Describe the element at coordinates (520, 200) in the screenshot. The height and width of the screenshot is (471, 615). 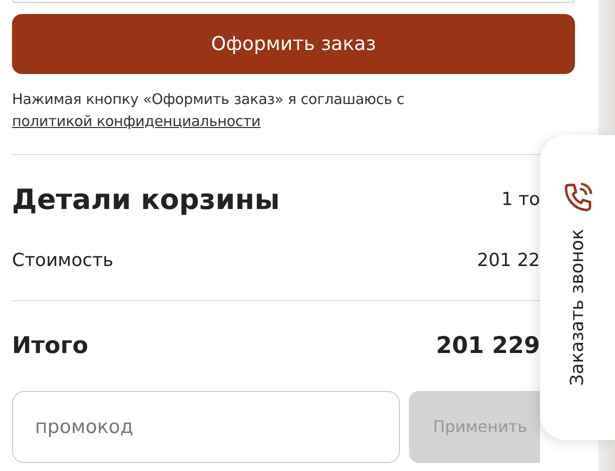
I see `item-count: 1 то` at that location.